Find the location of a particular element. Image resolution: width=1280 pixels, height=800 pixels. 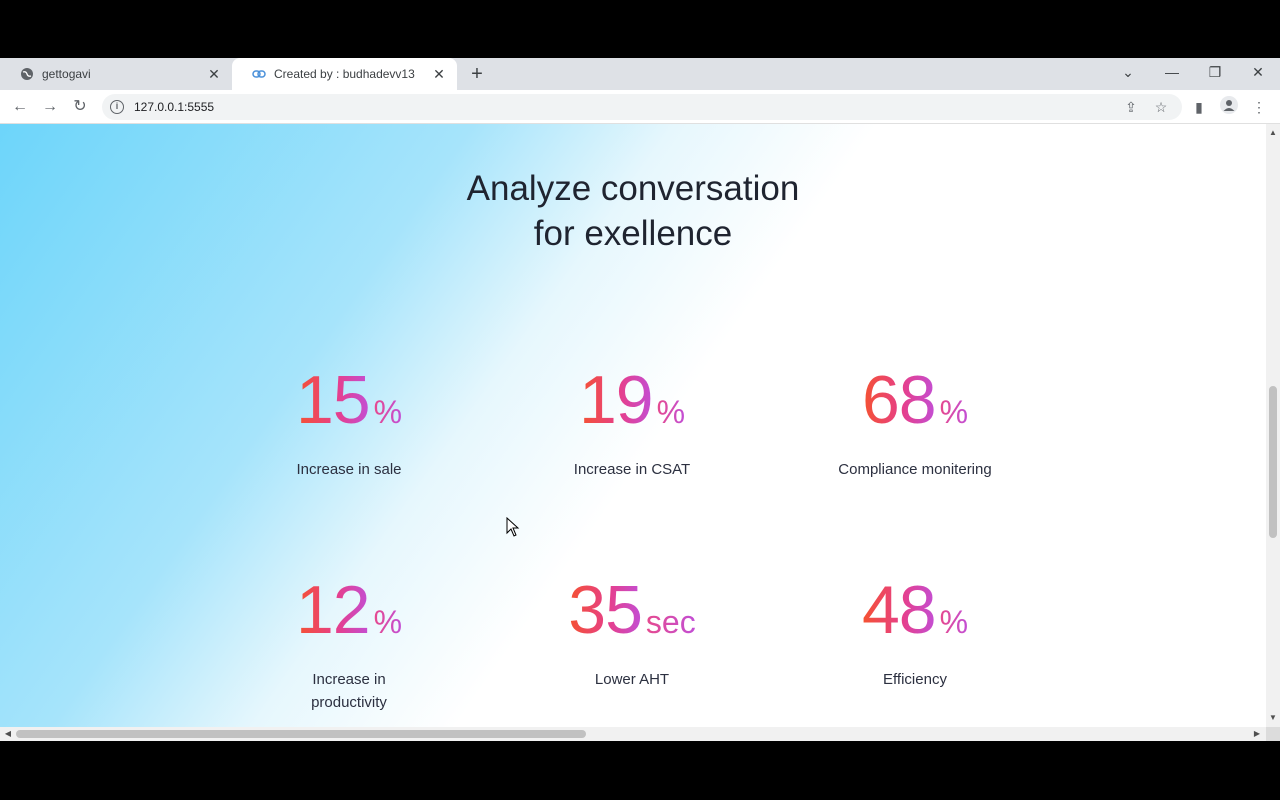

scroll-left-icon: ◀ is located at coordinates (8, 734).